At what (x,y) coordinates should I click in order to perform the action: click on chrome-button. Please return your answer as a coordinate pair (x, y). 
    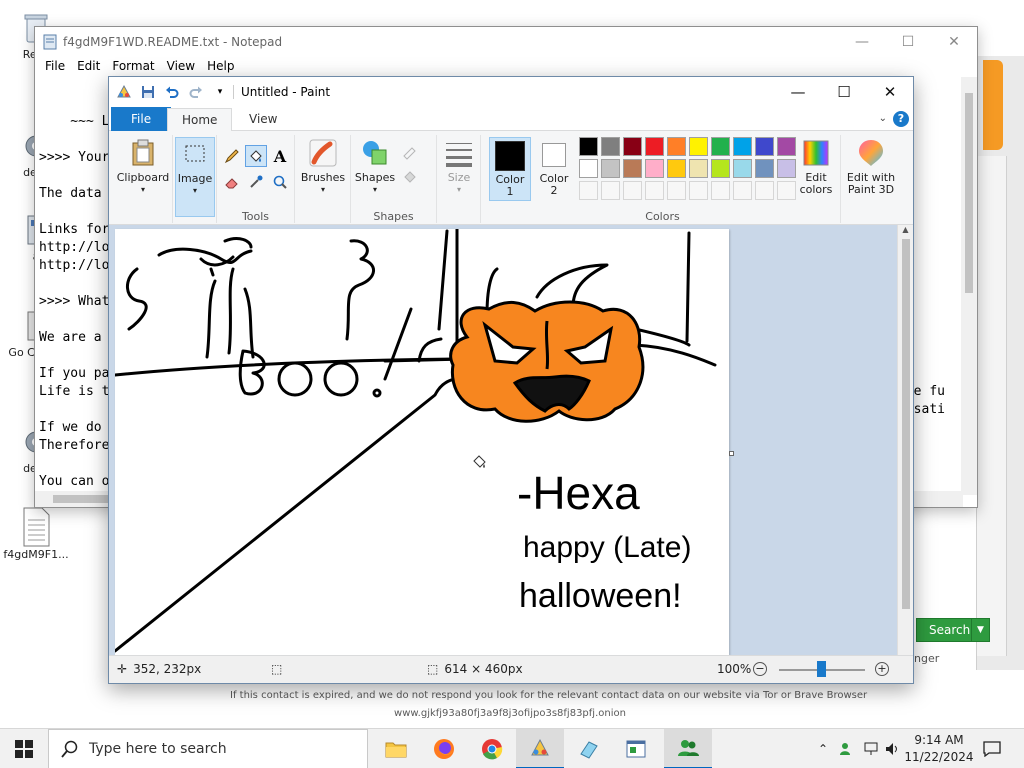
    Looking at the image, I should click on (492, 748).